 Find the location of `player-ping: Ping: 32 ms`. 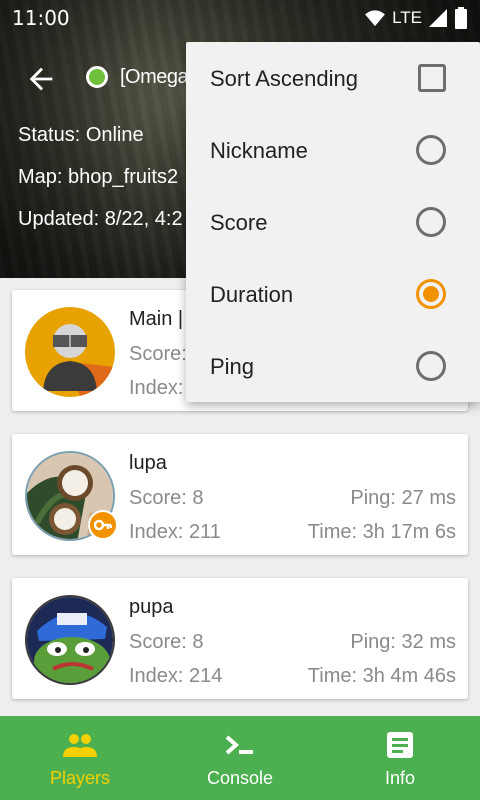

player-ping: Ping: 32 ms is located at coordinates (403, 642).